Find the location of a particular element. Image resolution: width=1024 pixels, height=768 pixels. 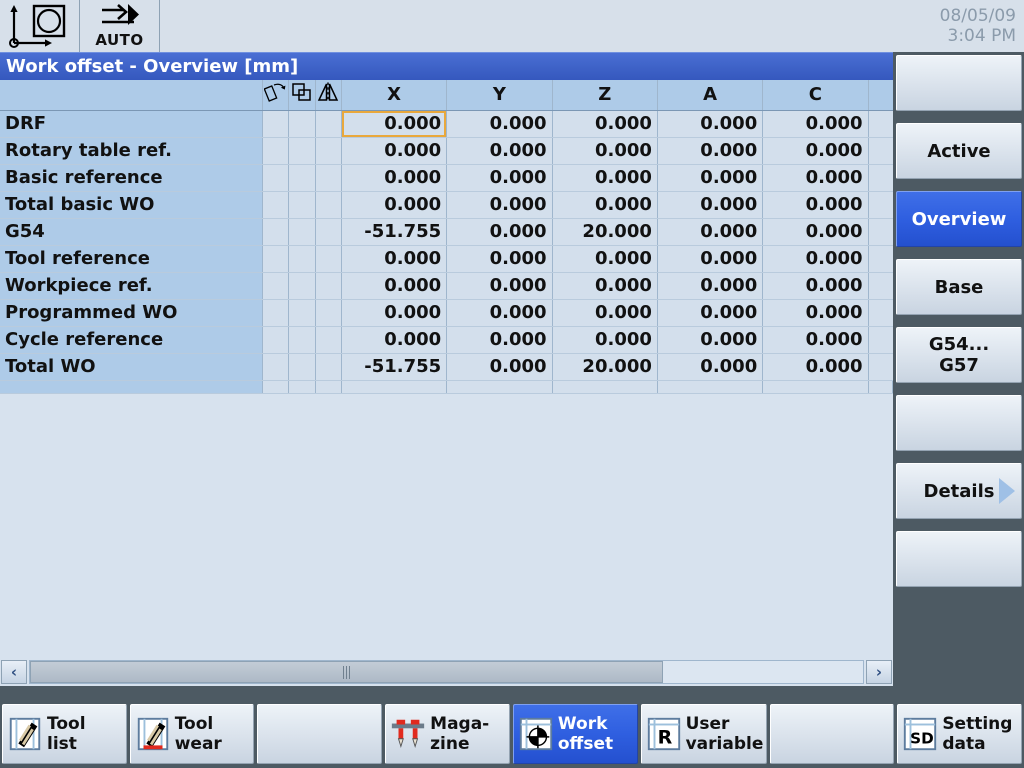

horizontal-scrollbar: ‹ › is located at coordinates (446, 672).